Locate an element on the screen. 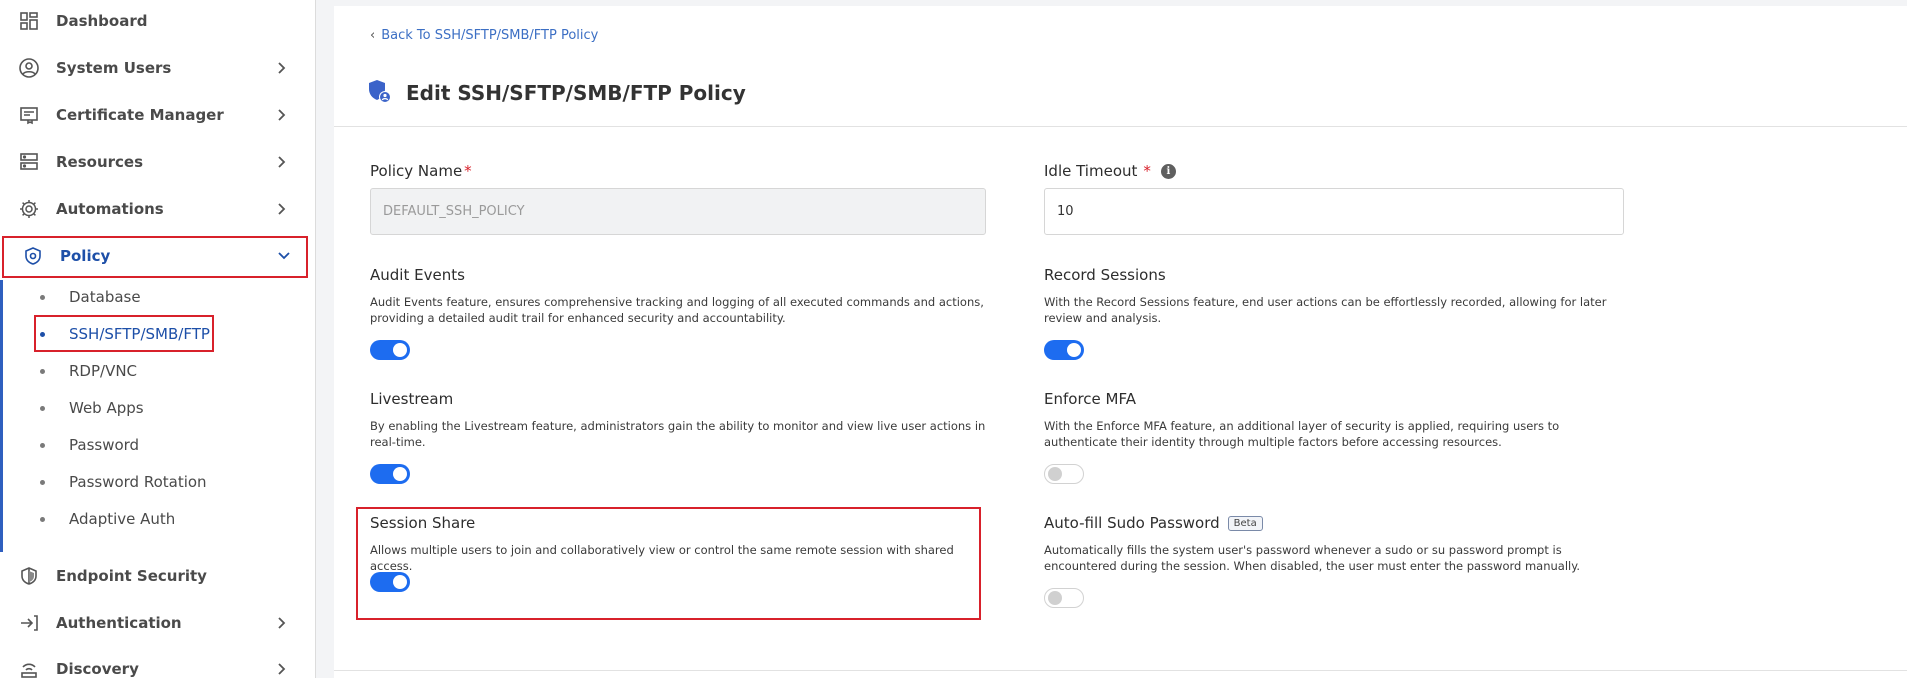  enforce-mfa-toggle is located at coordinates (1064, 474).